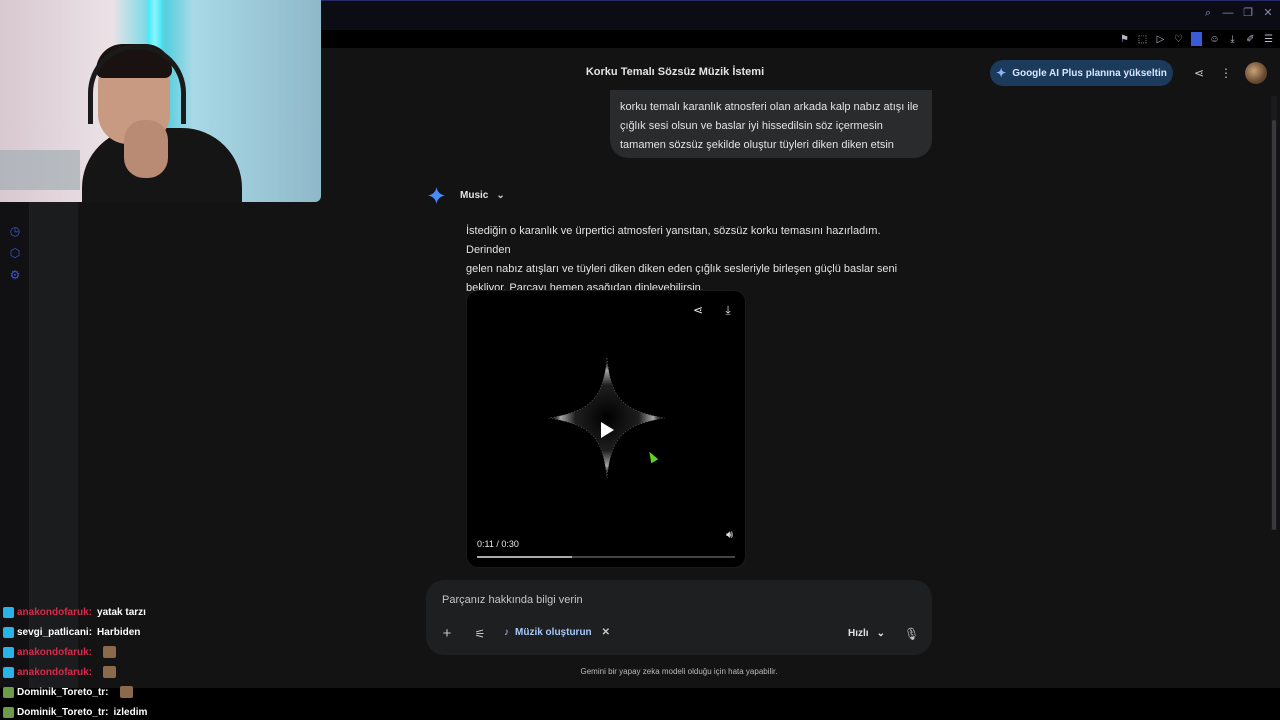 The height and width of the screenshot is (720, 1280). What do you see at coordinates (1089, 73) in the screenshot?
I see `upgrade-label: Google AI Plus planına yükseltin` at bounding box center [1089, 73].